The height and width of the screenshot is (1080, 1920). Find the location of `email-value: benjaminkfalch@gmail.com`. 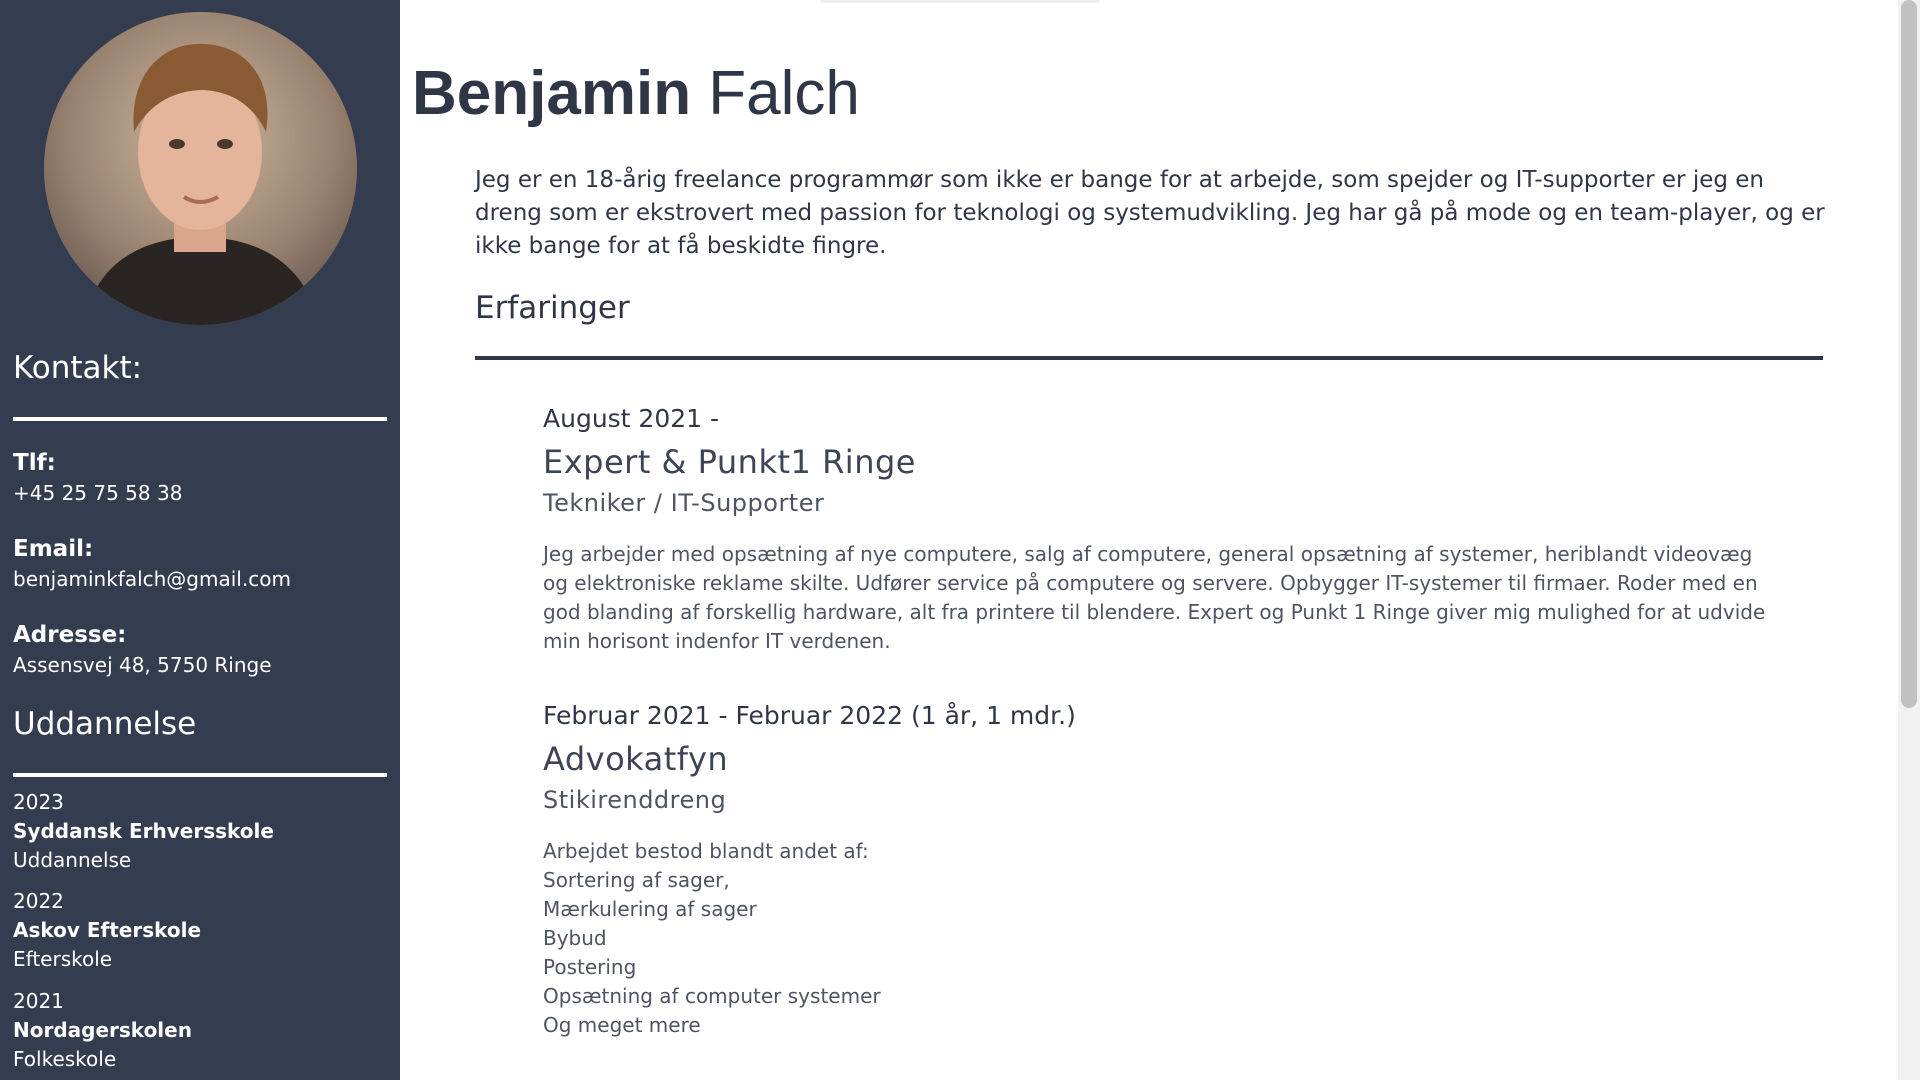

email-value: benjaminkfalch@gmail.com is located at coordinates (152, 579).